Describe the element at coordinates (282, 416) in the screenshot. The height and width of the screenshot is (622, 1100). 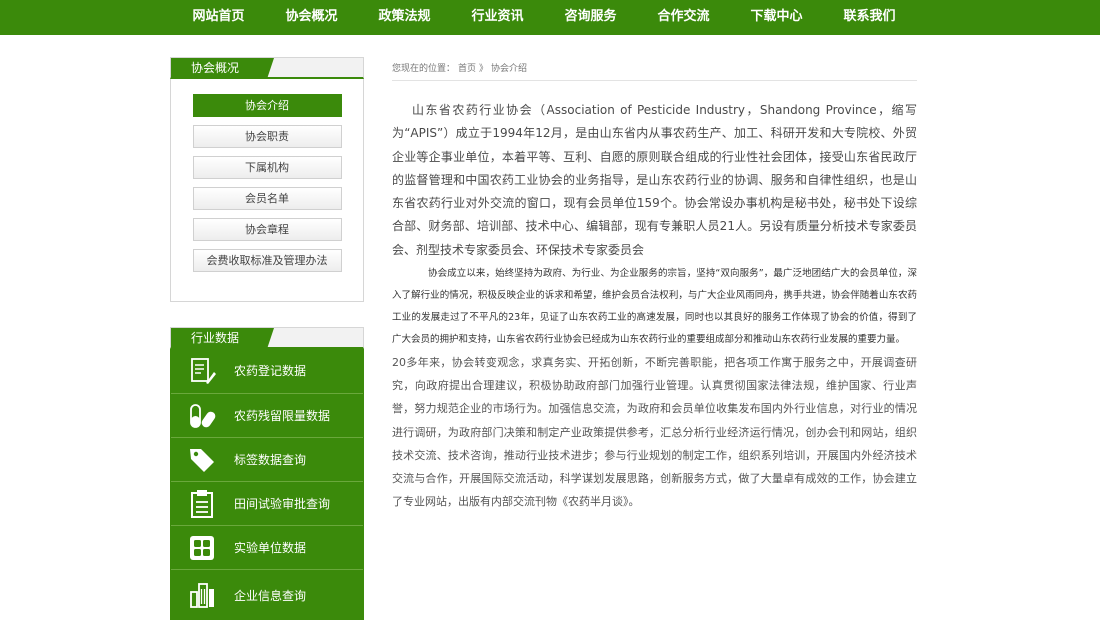
I see `data-item-label: 农药残留限量数据` at that location.